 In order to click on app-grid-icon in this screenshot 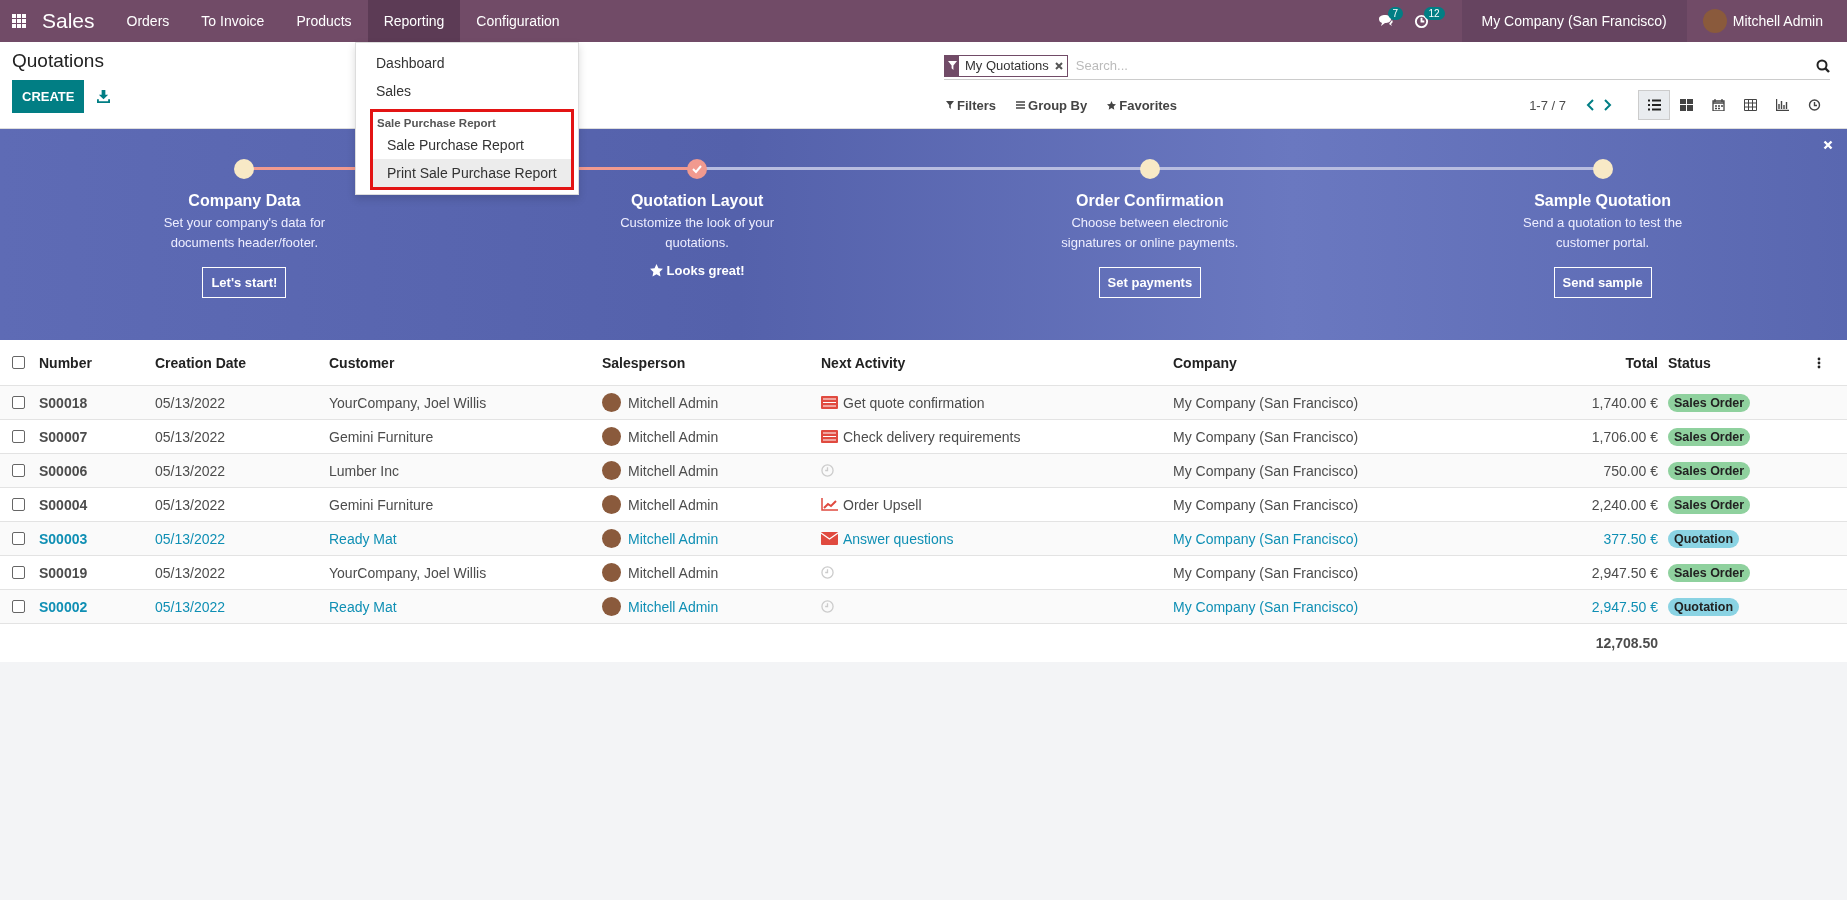, I will do `click(19, 21)`.